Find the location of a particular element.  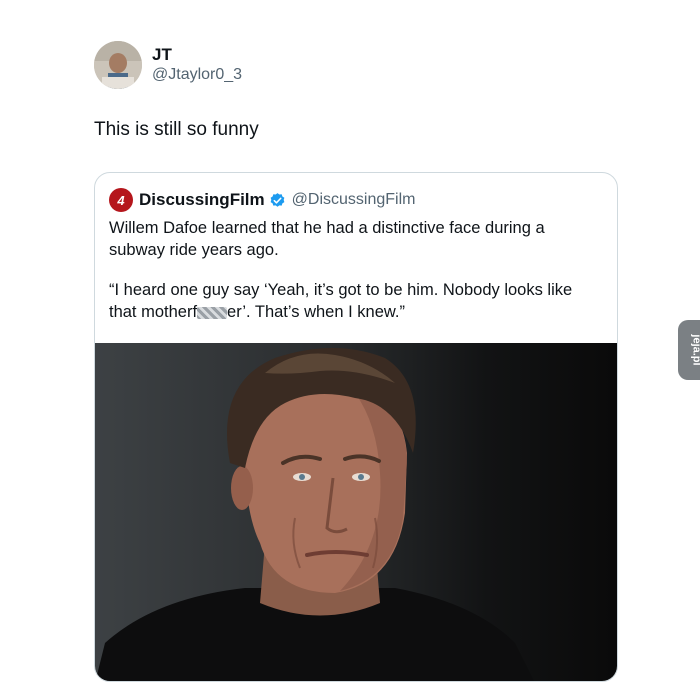

watermark-text: jeja.pl is located at coordinates (695, 350).